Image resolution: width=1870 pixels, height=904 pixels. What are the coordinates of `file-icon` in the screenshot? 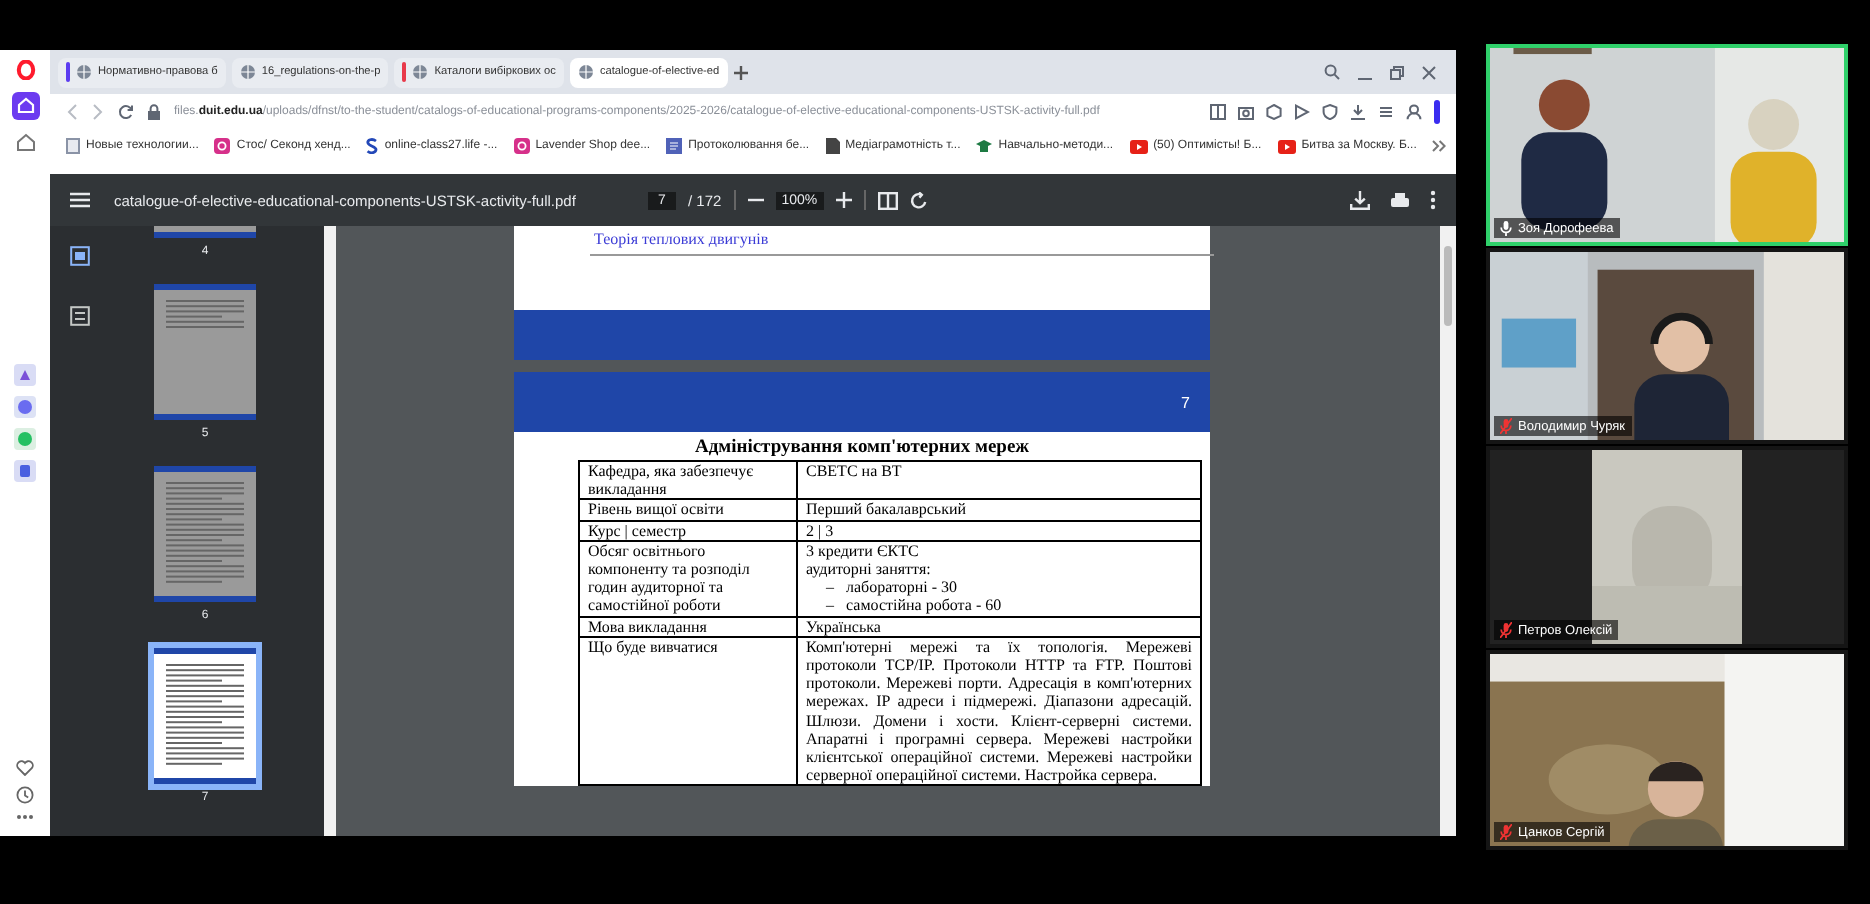 It's located at (832, 146).